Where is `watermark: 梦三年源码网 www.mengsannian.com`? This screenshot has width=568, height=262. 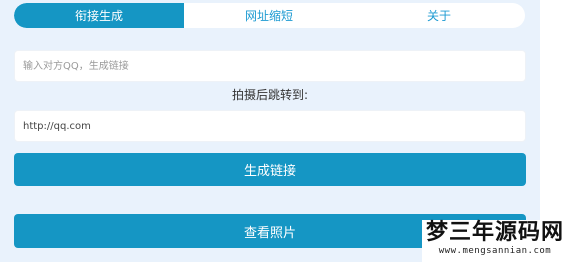 watermark: 梦三年源码网 www.mengsannian.com is located at coordinates (495, 241).